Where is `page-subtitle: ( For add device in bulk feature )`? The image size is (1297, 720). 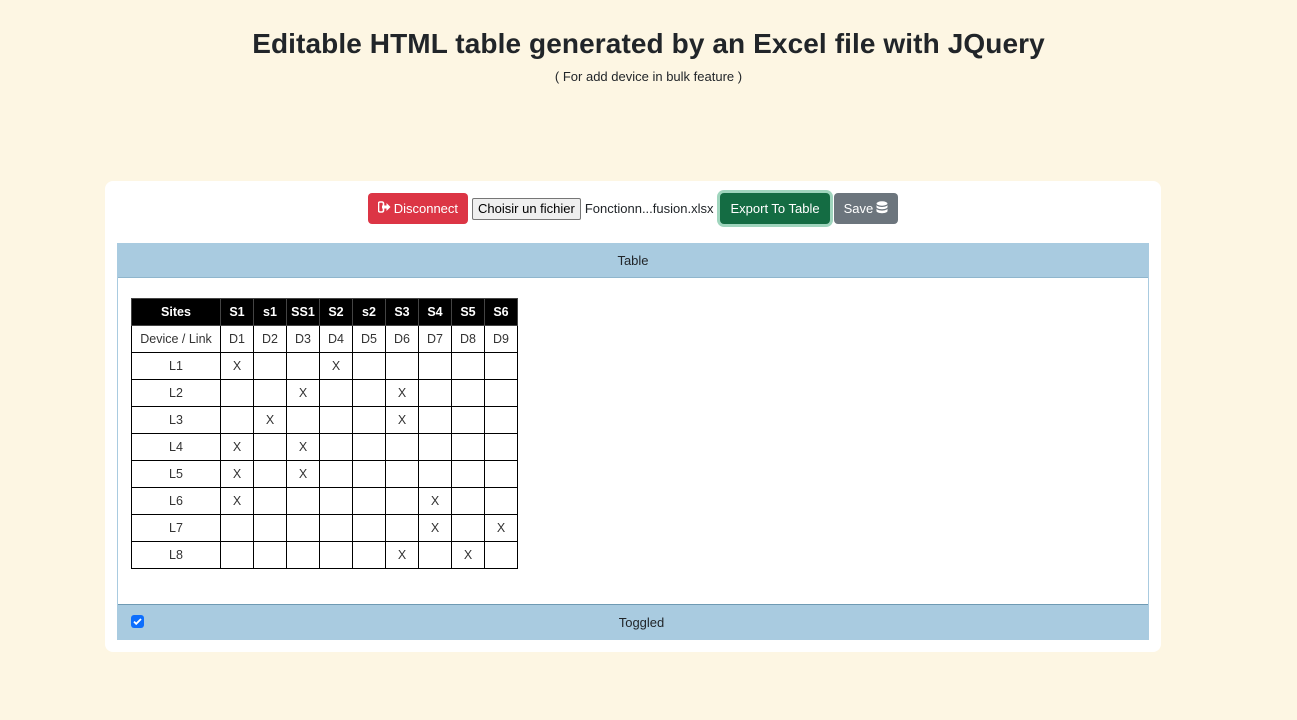
page-subtitle: ( For add device in bulk feature ) is located at coordinates (648, 76).